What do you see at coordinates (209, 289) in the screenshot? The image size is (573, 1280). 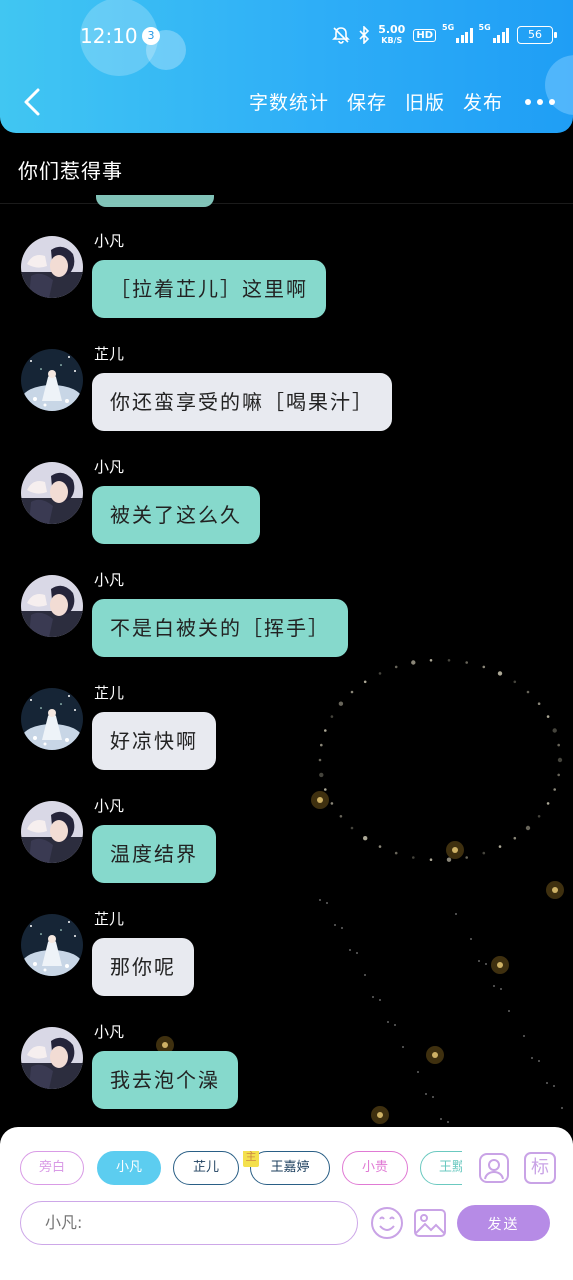 I see `message-bubble: ［拉着芷儿］这里啊` at bounding box center [209, 289].